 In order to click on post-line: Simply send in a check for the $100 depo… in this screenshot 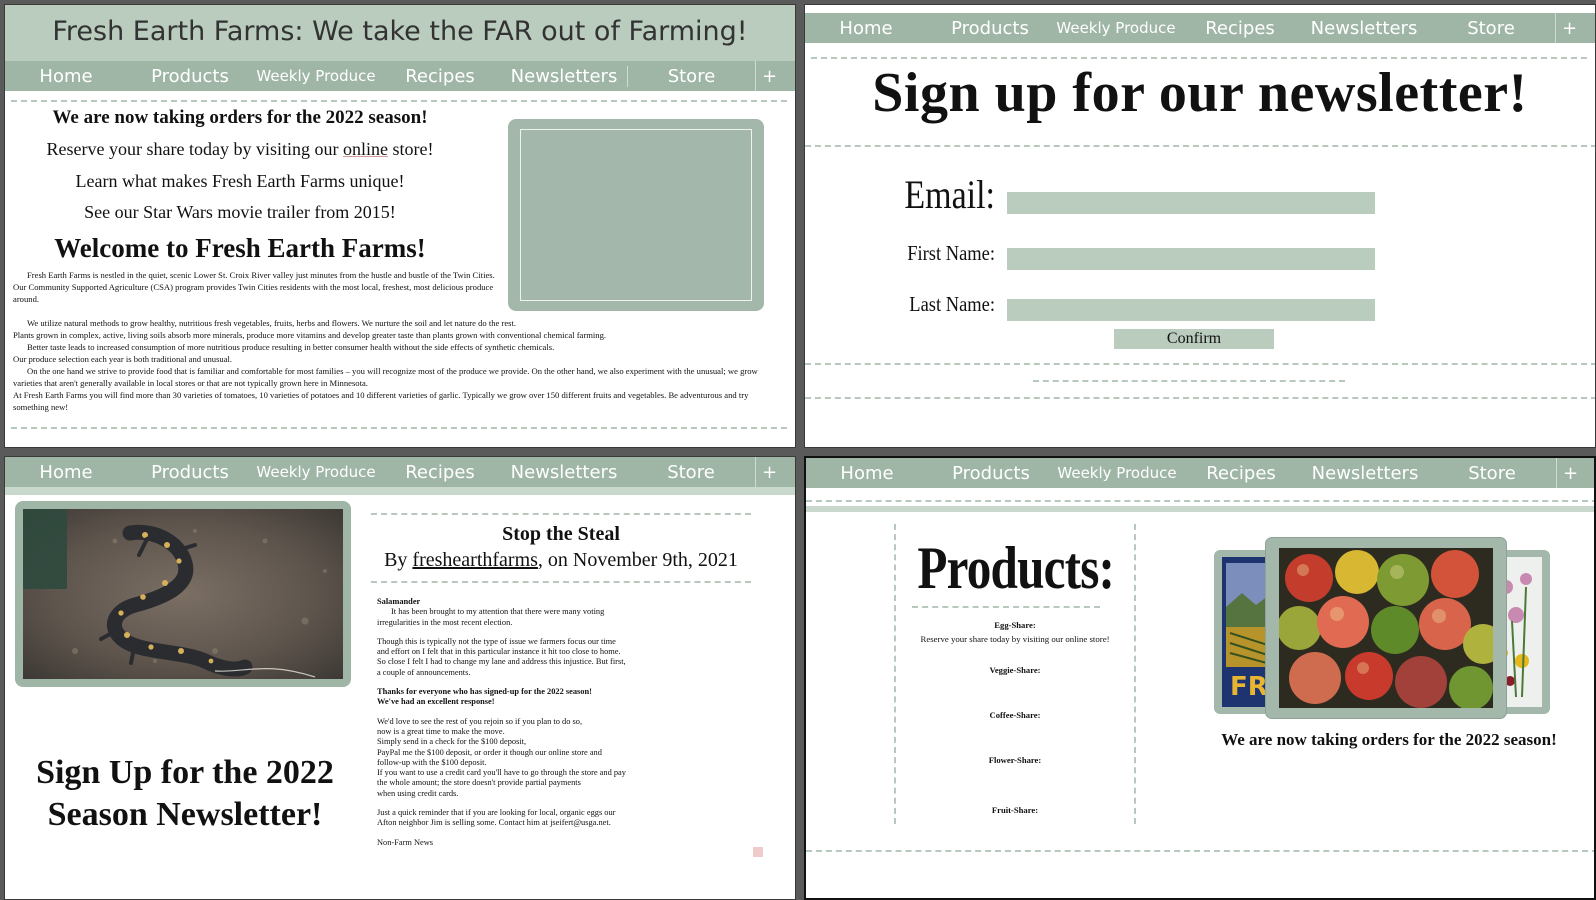, I will do `click(452, 742)`.